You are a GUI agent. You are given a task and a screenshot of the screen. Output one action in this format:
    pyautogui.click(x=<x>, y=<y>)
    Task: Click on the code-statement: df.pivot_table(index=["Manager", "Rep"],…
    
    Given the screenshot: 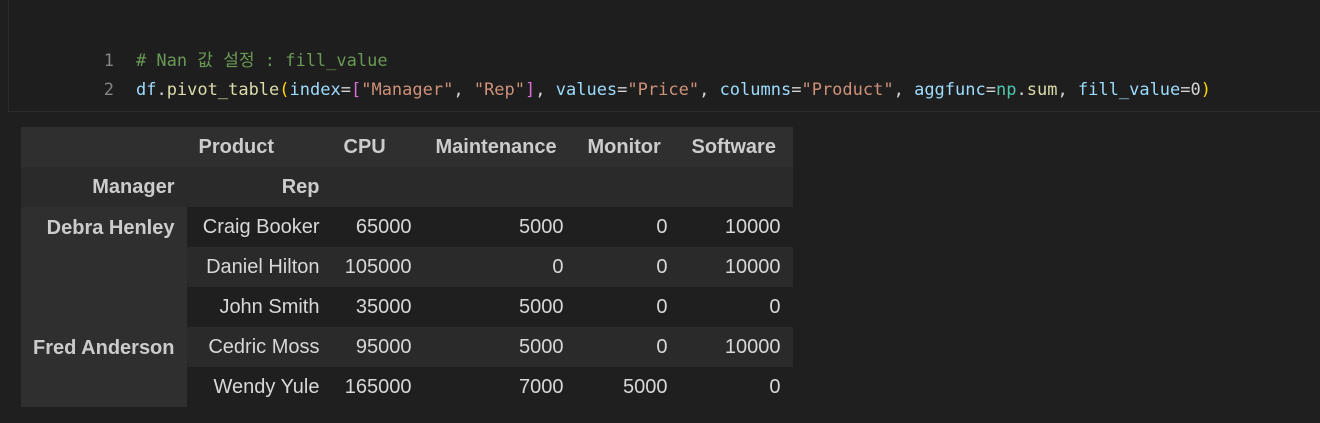 What is the action you would take?
    pyautogui.click(x=673, y=90)
    